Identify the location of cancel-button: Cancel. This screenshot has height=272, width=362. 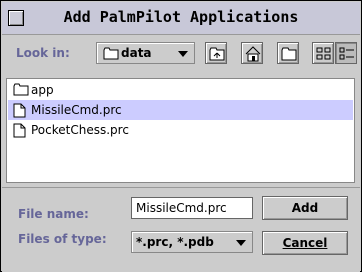
(305, 243).